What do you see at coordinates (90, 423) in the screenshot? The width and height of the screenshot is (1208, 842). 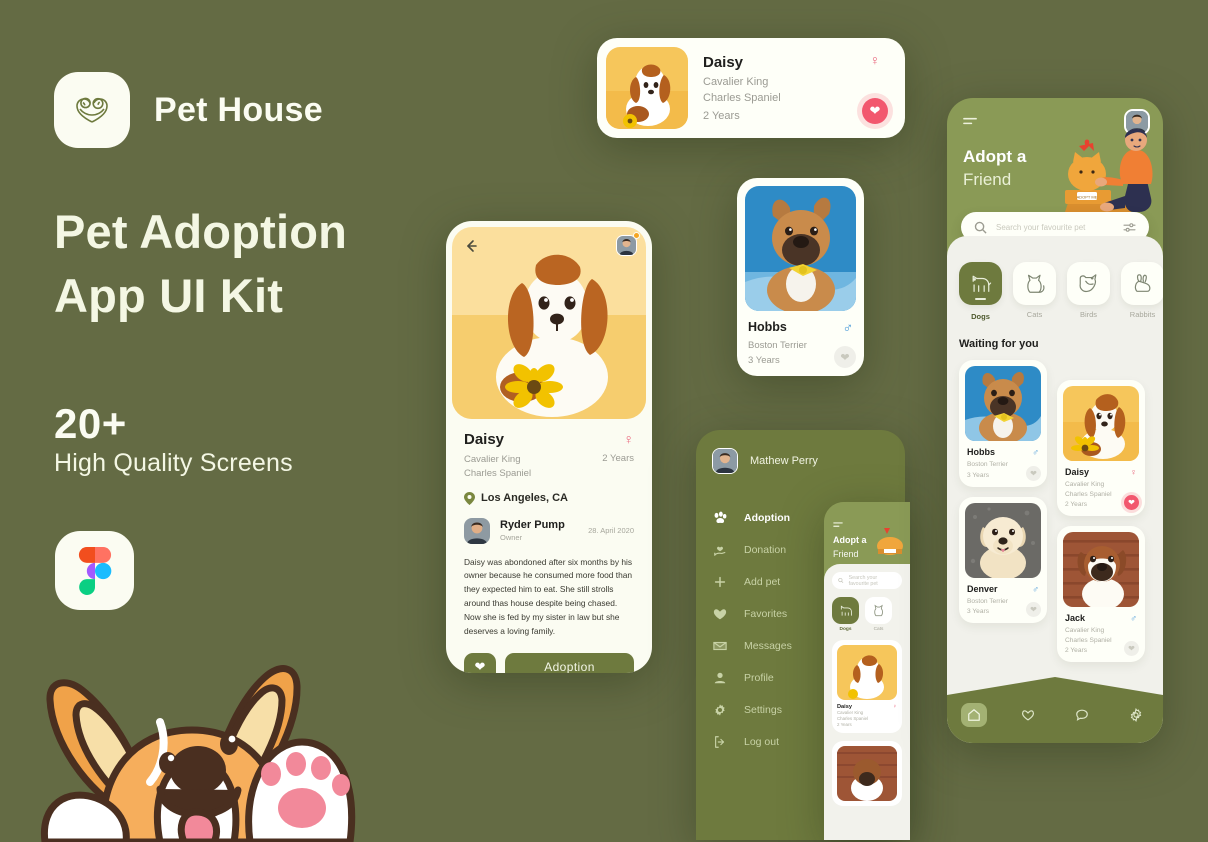 I see `screen-count: 20+` at bounding box center [90, 423].